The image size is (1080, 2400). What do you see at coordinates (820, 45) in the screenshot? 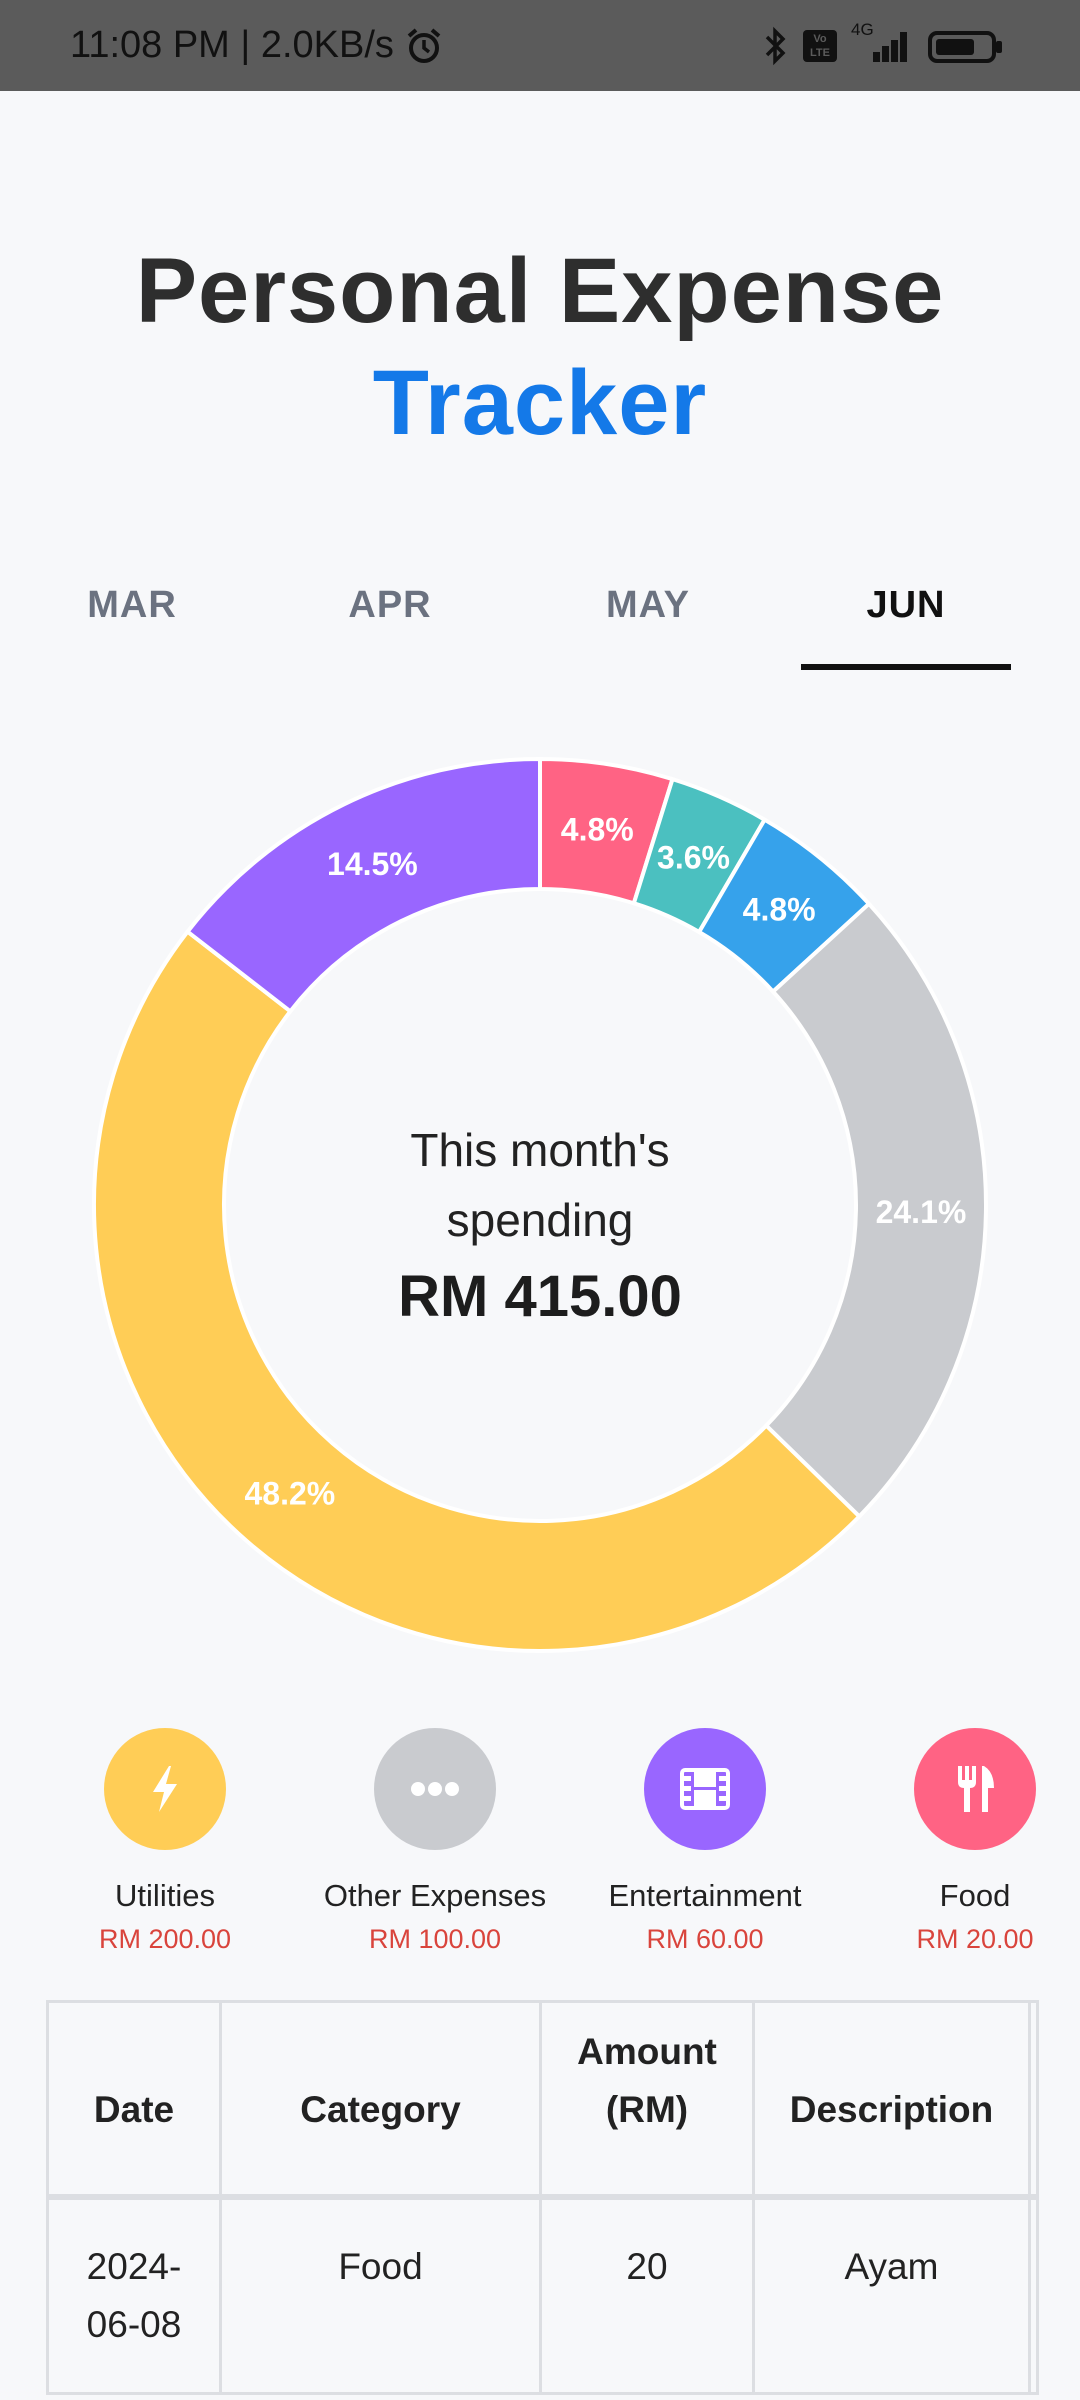
I see `volte-icon: Vo LTE` at bounding box center [820, 45].